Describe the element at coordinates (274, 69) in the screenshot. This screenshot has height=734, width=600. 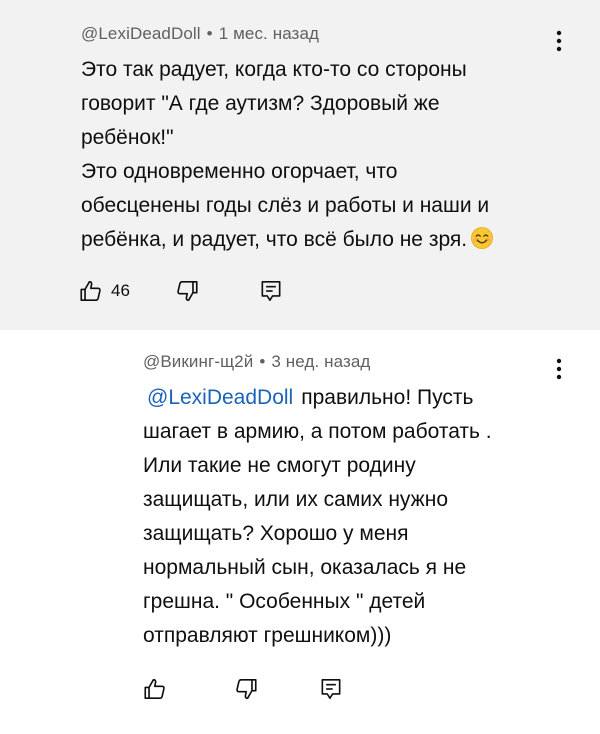
I see `comment-text-line: Это так радует, когда кто-то со стороны` at that location.